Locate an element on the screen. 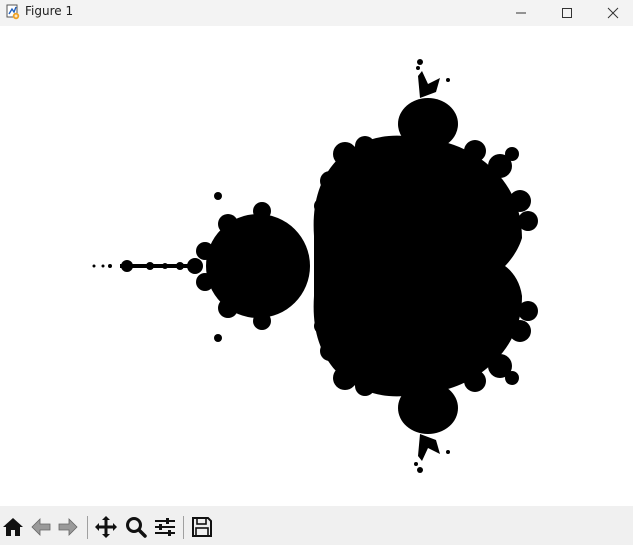  zoom-button is located at coordinates (136, 527).